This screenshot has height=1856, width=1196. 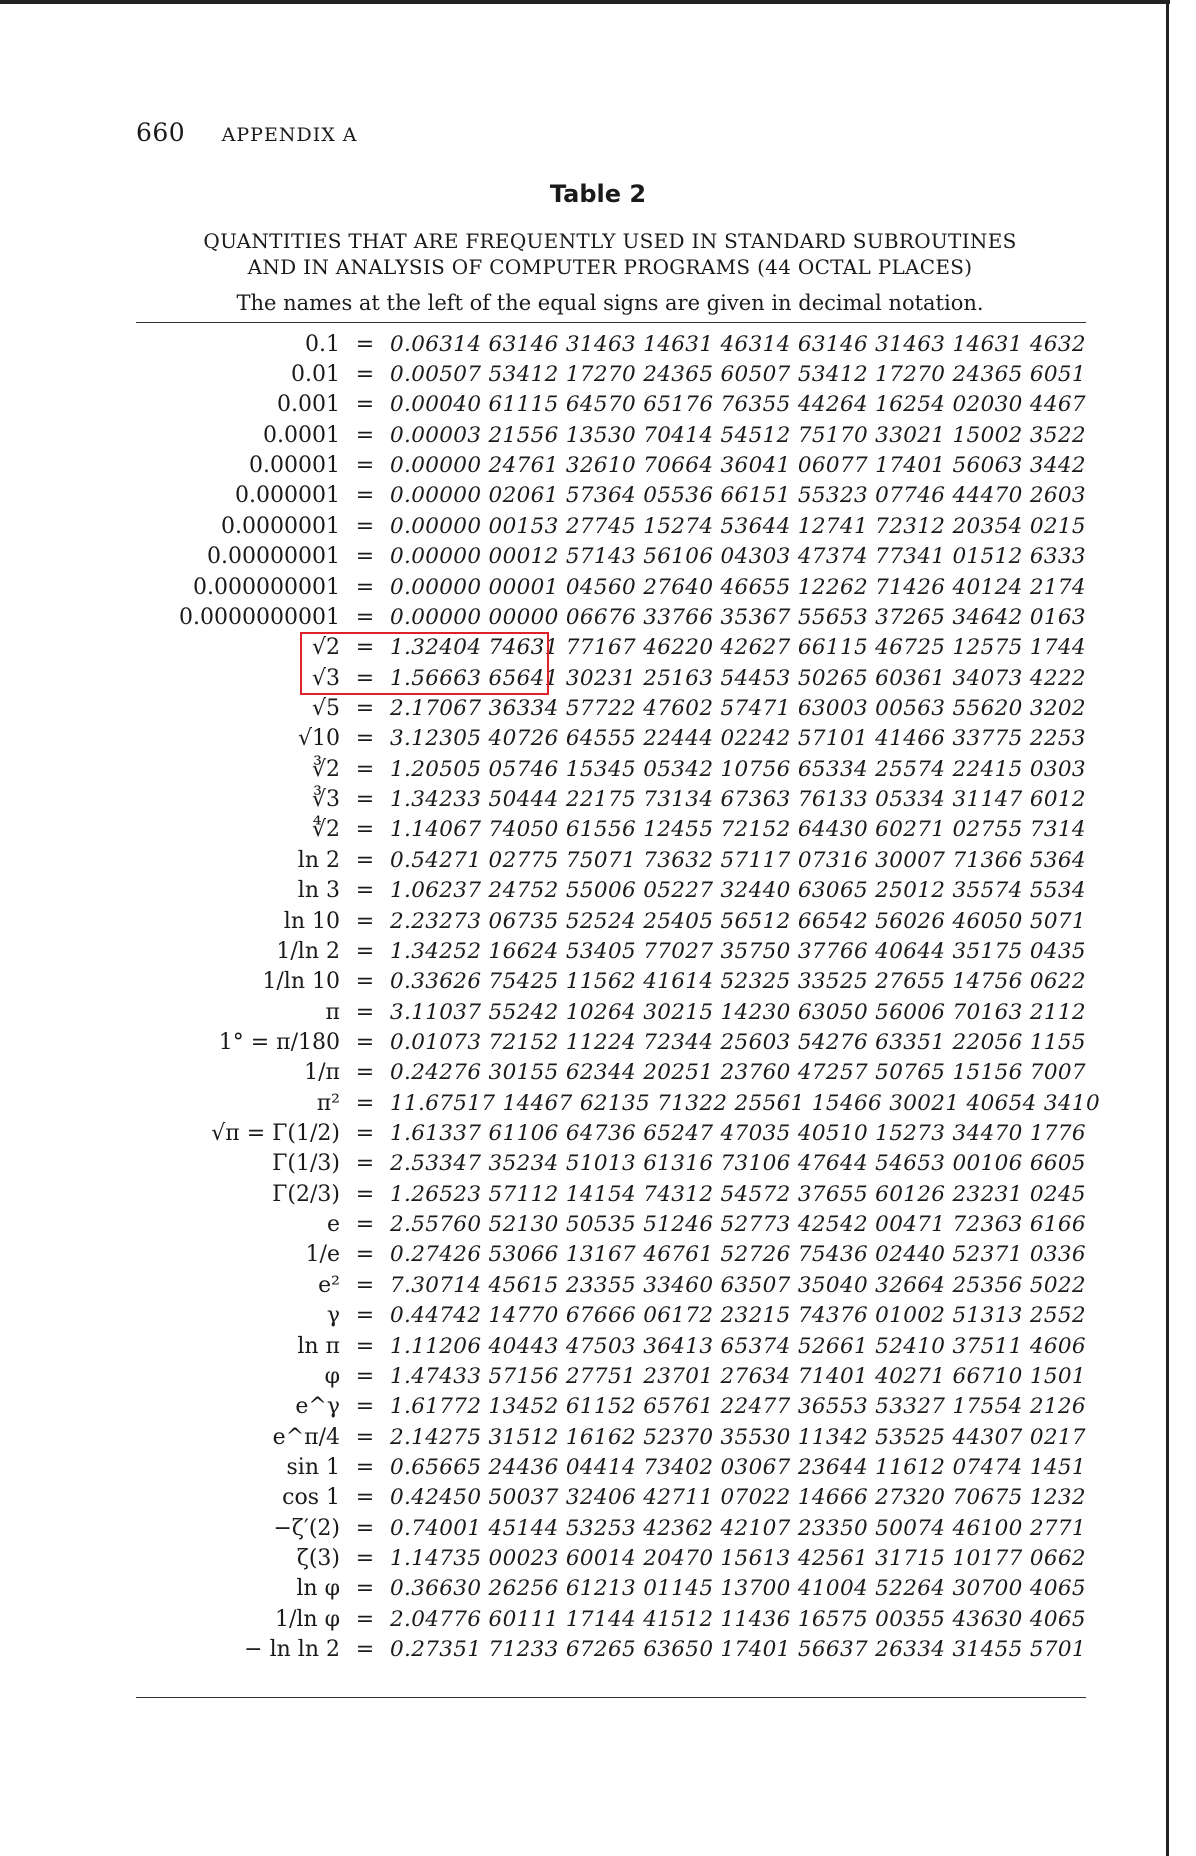 What do you see at coordinates (318, 1346) in the screenshot?
I see `constant-name: ln π` at bounding box center [318, 1346].